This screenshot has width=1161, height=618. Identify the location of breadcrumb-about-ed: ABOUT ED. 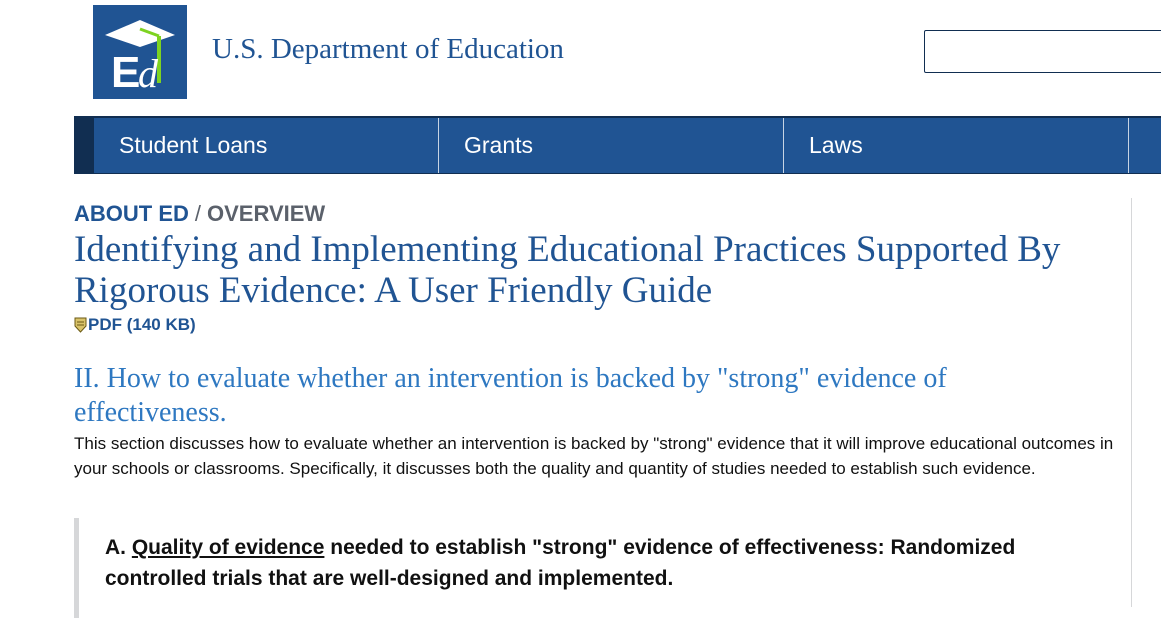
(131, 213).